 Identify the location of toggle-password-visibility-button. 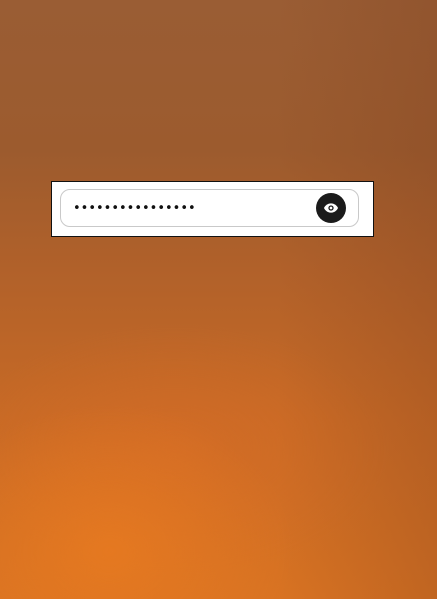
(331, 208).